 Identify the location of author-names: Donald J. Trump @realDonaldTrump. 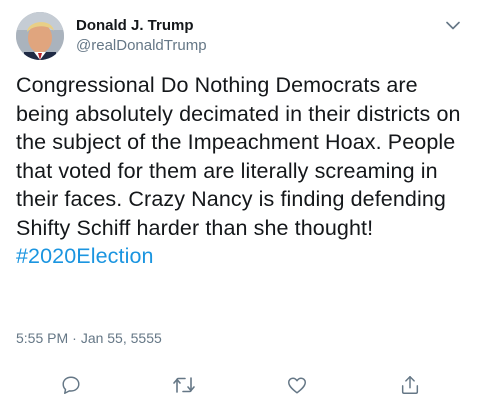
(141, 36).